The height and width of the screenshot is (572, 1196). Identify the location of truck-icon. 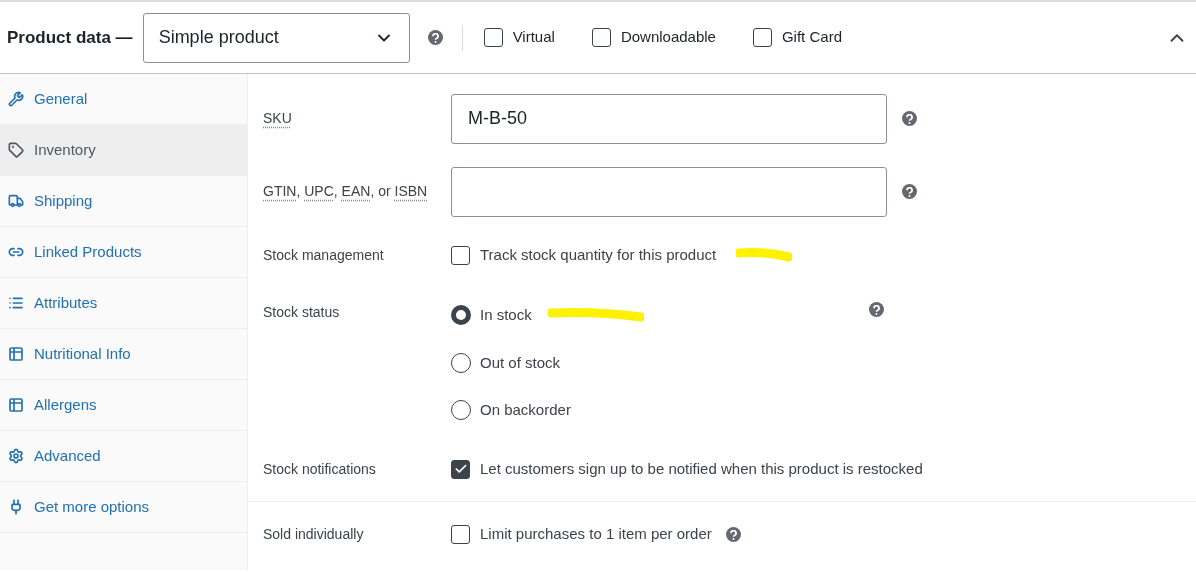
(16, 201).